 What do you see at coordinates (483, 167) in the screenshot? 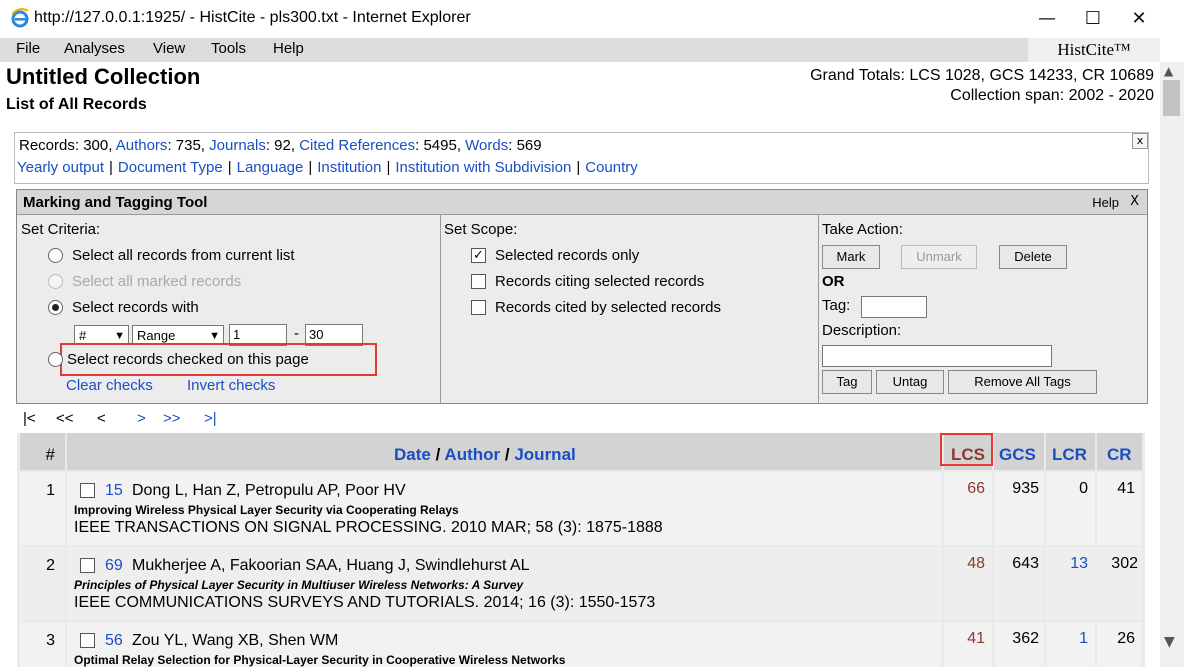
I see `institution-subdivision-link: Institution with Subdivision` at bounding box center [483, 167].